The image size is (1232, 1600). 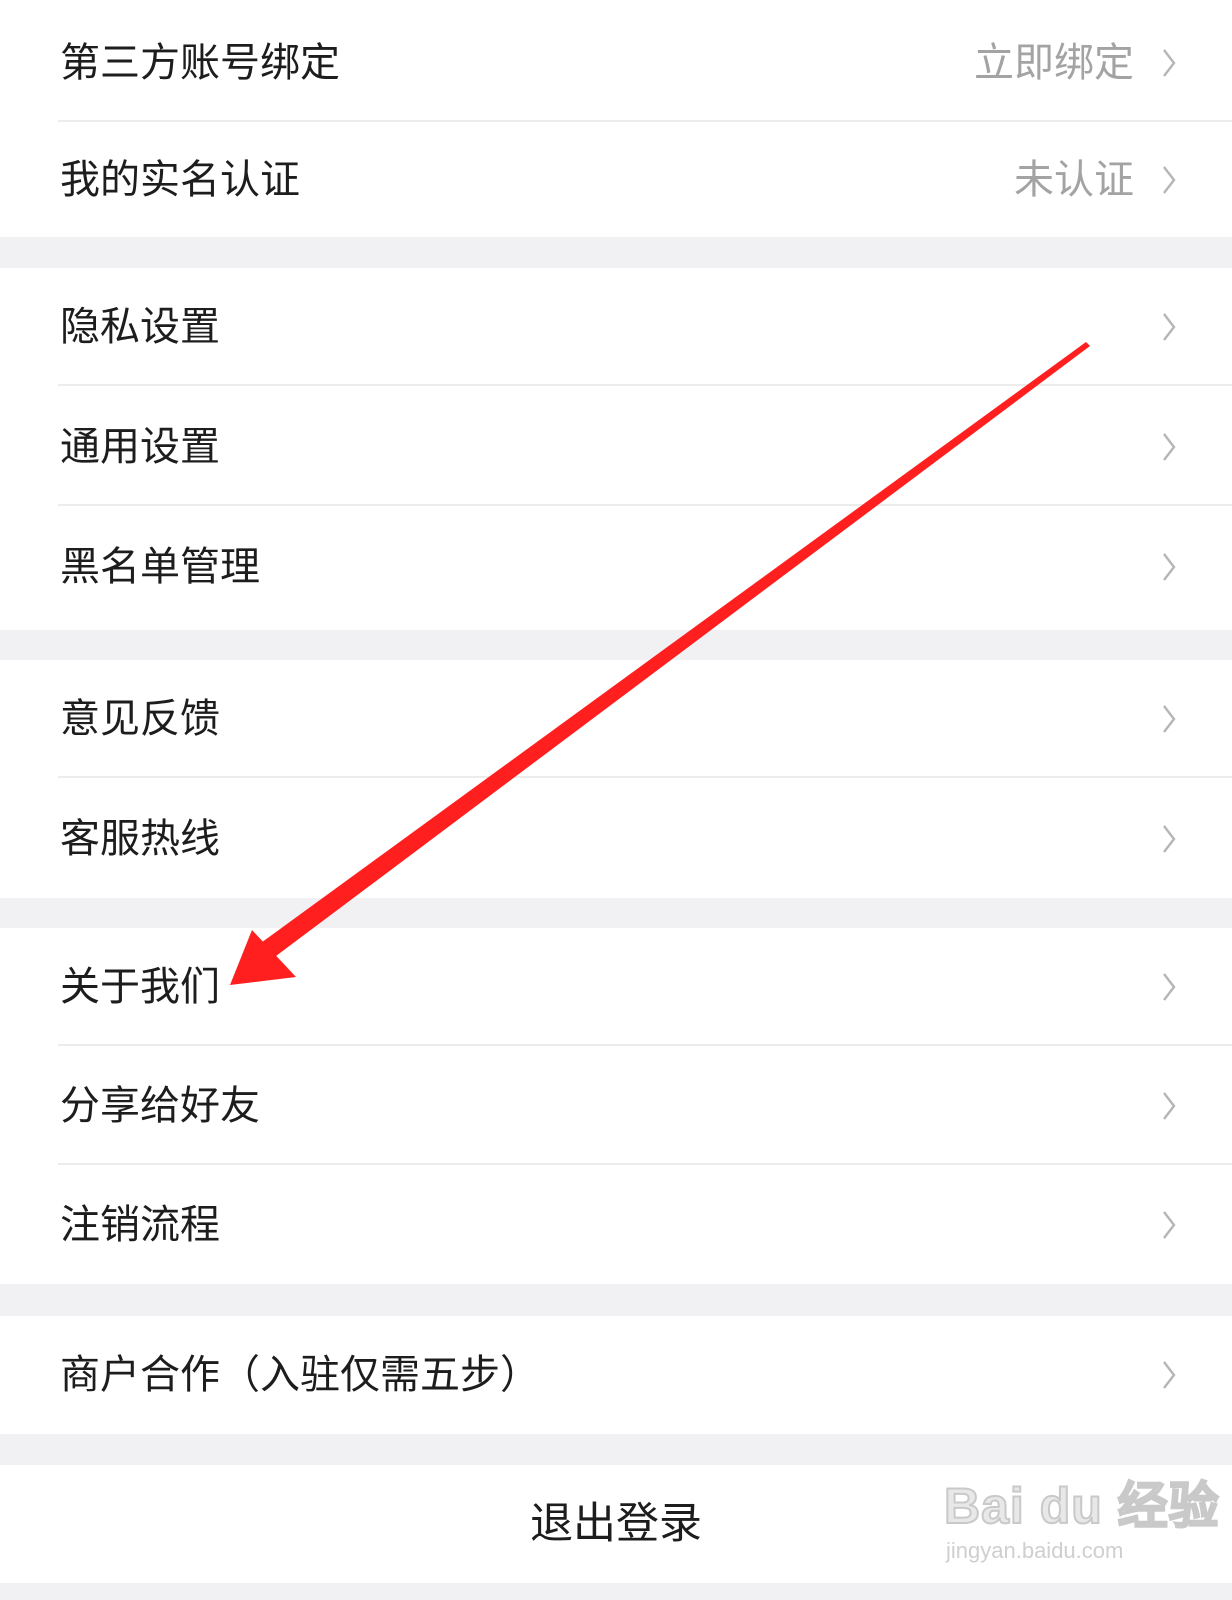 I want to click on row-about-us: 关于我们, so click(x=616, y=987).